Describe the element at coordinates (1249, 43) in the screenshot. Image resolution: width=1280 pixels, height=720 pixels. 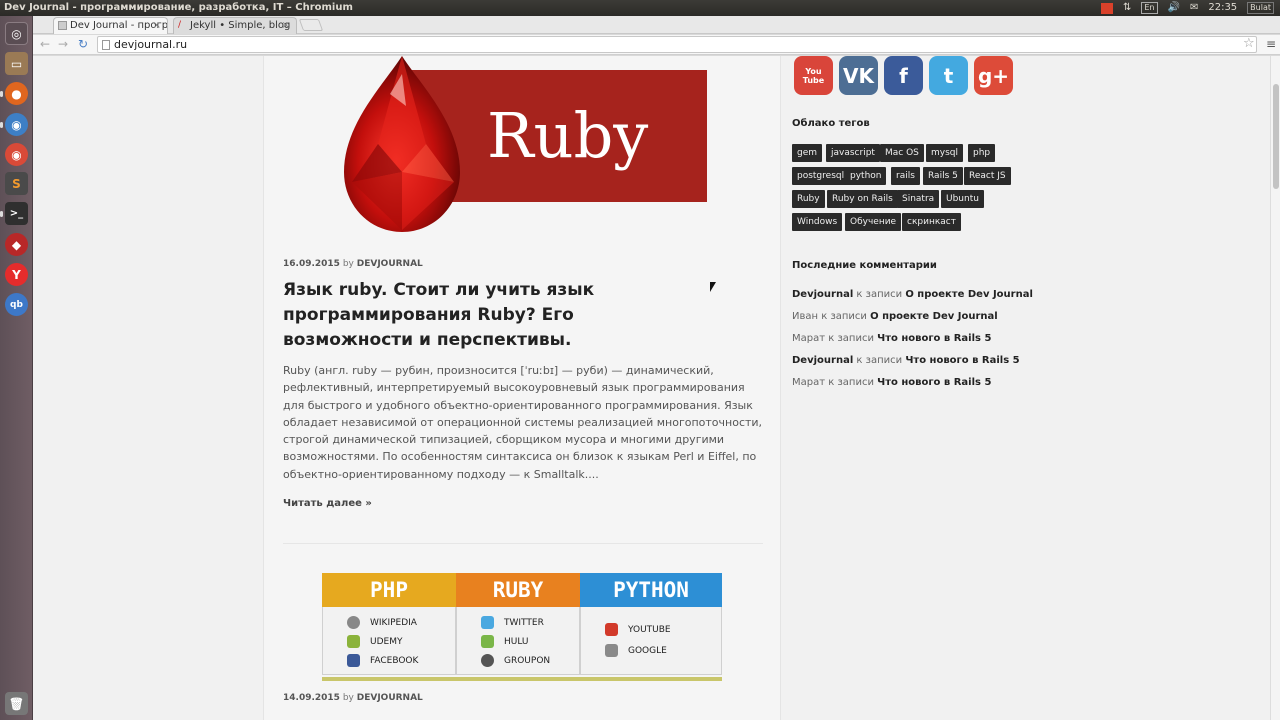
I see `bookmark-star-icon: ☆` at that location.